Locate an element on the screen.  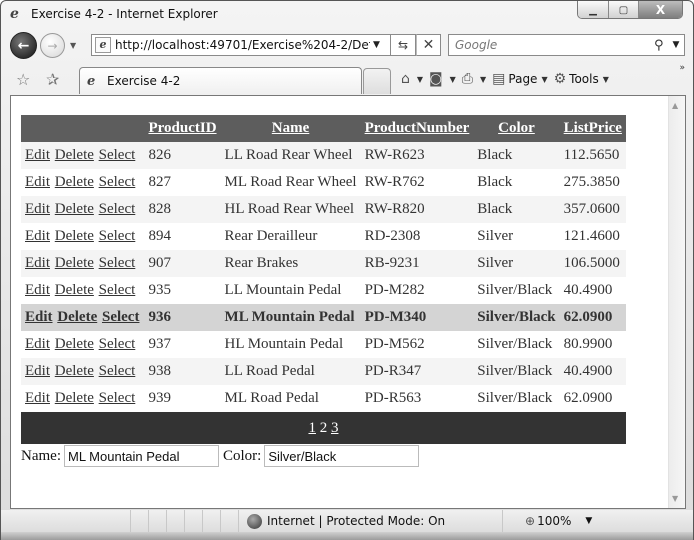
vertical-scrollbar: ▲ ▼ is located at coordinates (676, 302).